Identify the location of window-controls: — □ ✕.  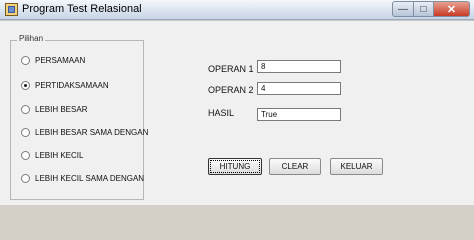
(431, 9).